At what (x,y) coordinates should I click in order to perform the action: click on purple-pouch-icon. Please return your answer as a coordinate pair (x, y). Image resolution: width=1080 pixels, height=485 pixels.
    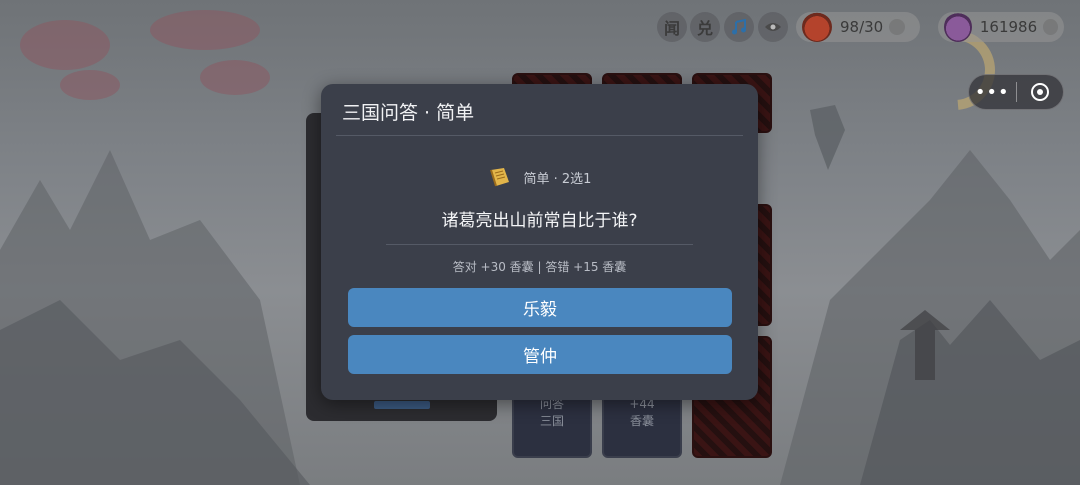
    Looking at the image, I should click on (958, 27).